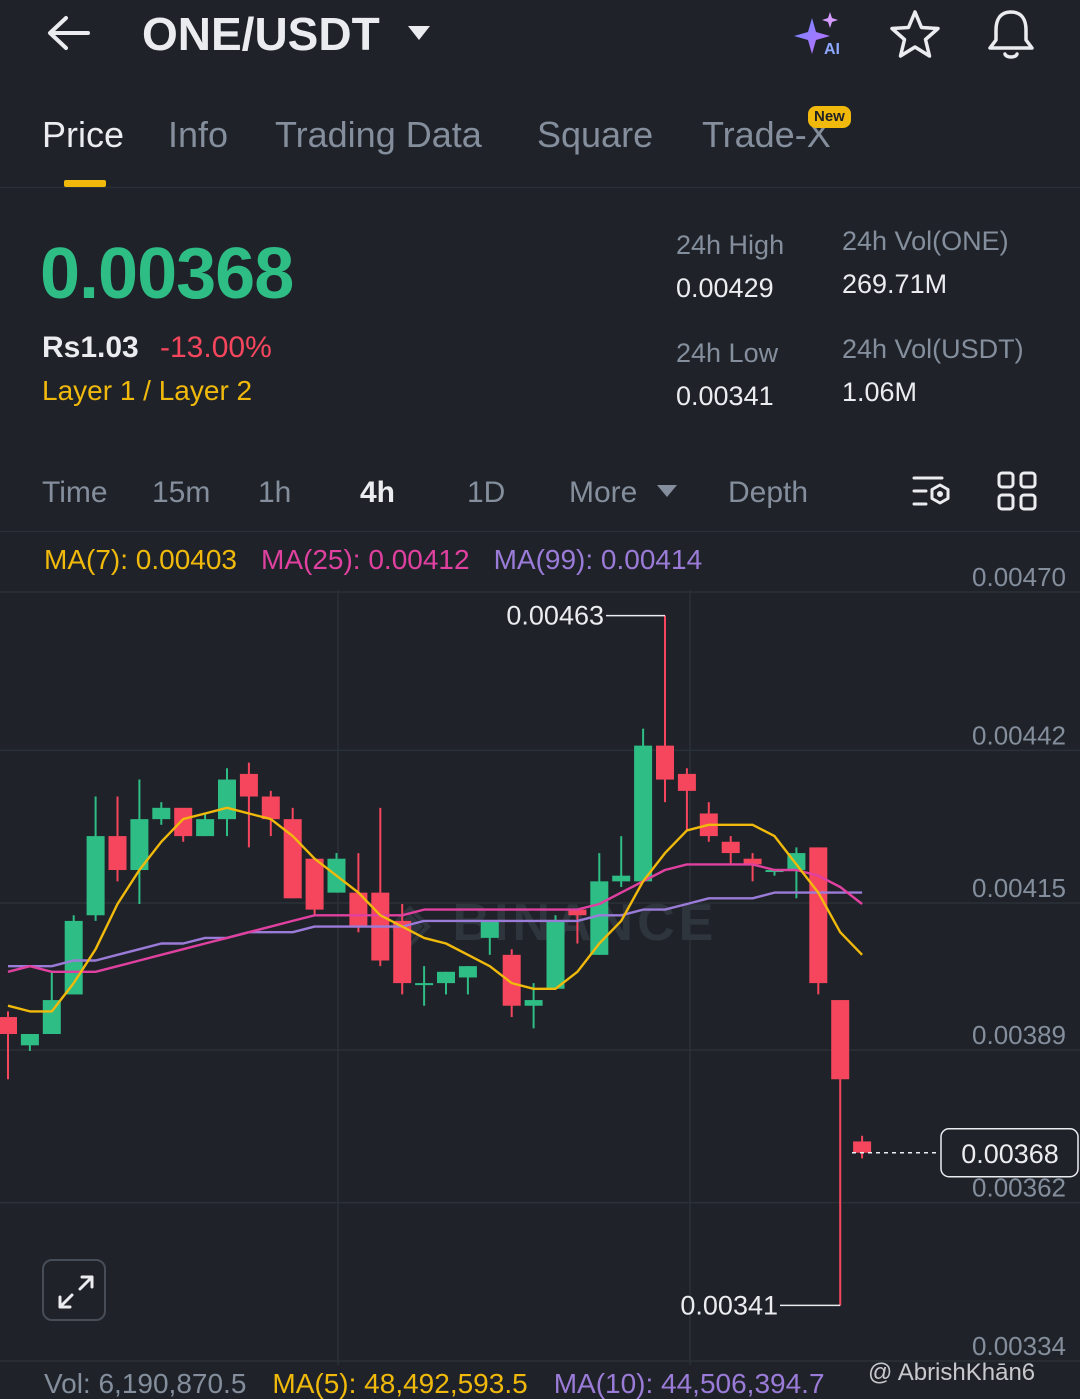 The width and height of the screenshot is (1080, 1399). Describe the element at coordinates (181, 493) in the screenshot. I see `interval-15m: 15m` at that location.